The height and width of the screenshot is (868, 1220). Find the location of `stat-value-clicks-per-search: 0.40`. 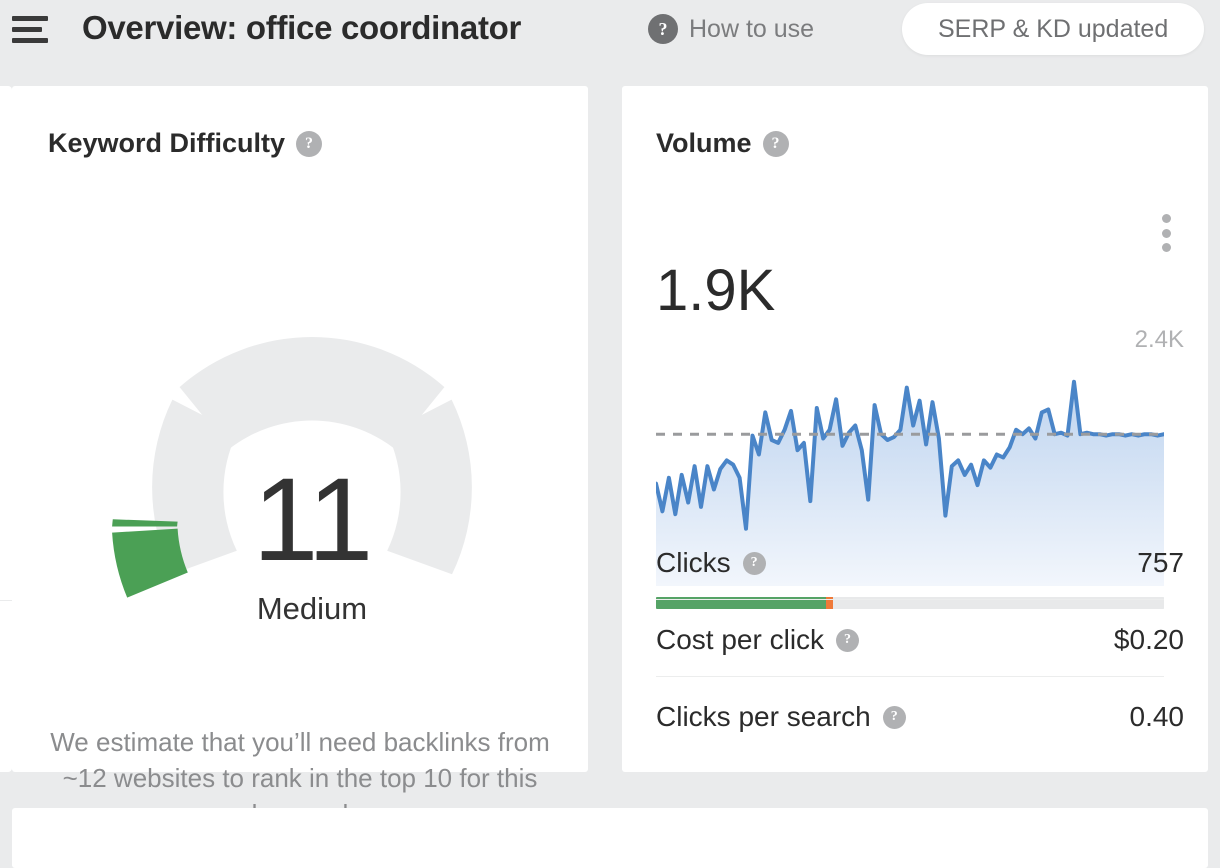

stat-value-clicks-per-search: 0.40 is located at coordinates (1157, 716).